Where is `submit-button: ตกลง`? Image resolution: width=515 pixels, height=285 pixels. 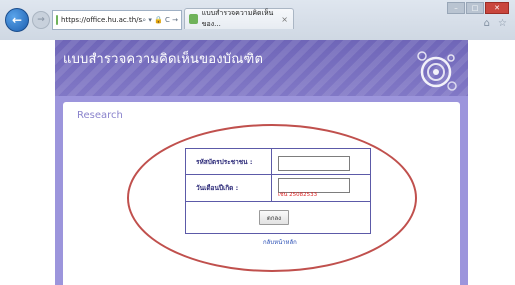
submit-button: ตกลง is located at coordinates (274, 217).